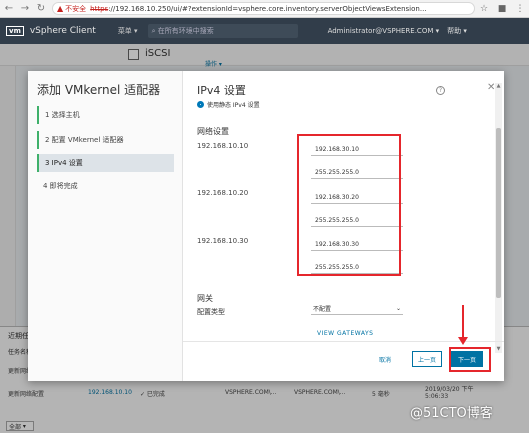 Image resolution: width=529 pixels, height=433 pixels. Describe the element at coordinates (76, 8) in the screenshot. I see `insecure-label: 不安全` at that location.